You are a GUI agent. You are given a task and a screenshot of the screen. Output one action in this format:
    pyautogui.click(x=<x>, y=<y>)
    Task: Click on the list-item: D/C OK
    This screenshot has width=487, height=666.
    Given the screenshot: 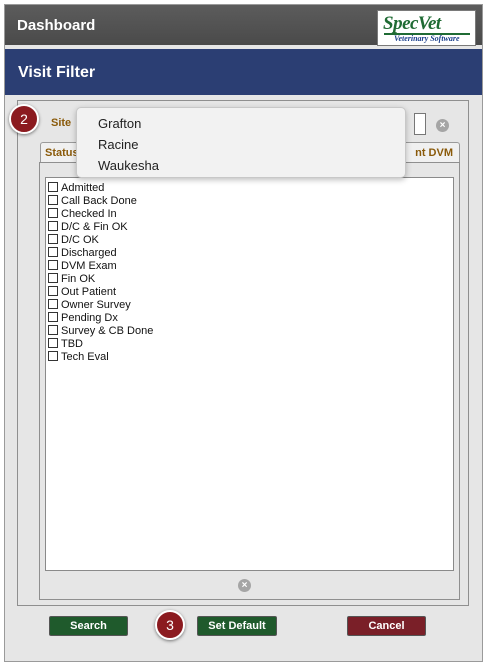 What is the action you would take?
    pyautogui.click(x=73, y=240)
    